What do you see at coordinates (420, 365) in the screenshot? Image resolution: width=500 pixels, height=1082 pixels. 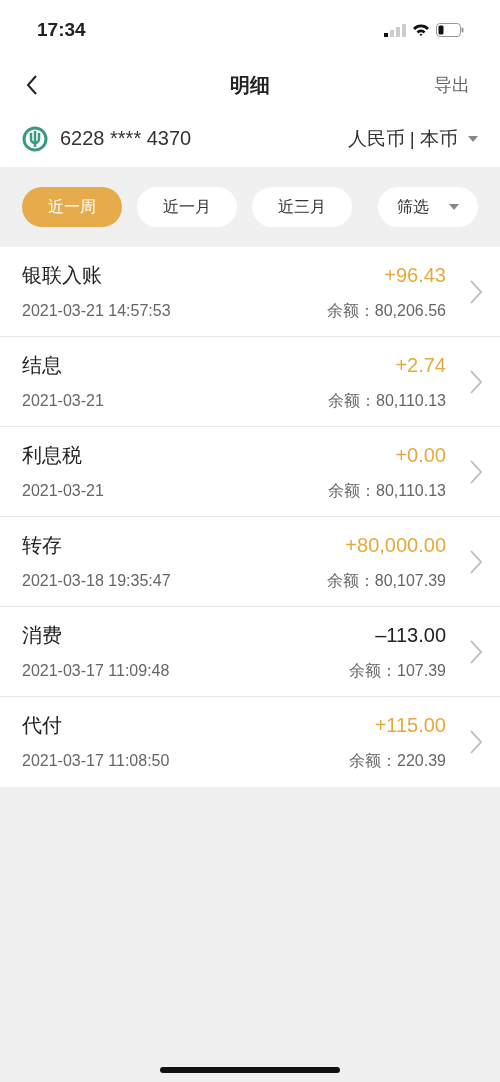 I see `transaction-amount: +2.74` at bounding box center [420, 365].